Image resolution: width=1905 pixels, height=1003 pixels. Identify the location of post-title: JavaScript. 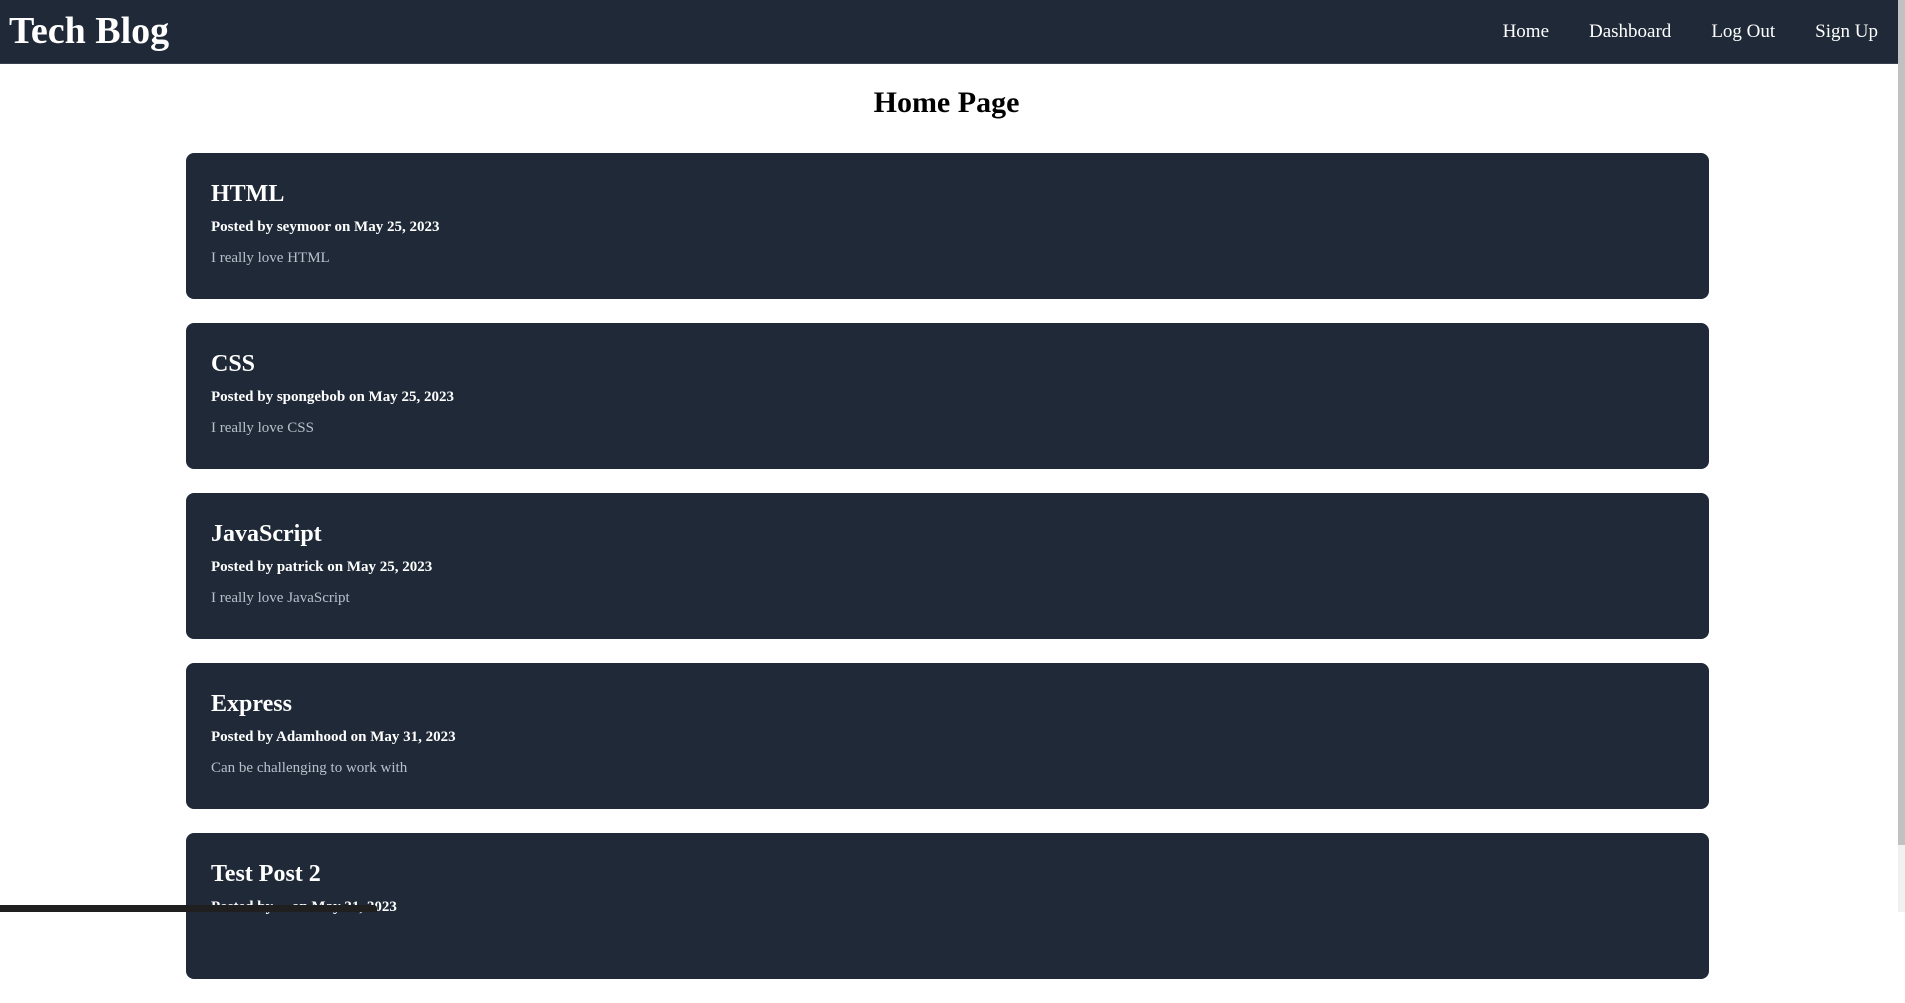
(947, 534).